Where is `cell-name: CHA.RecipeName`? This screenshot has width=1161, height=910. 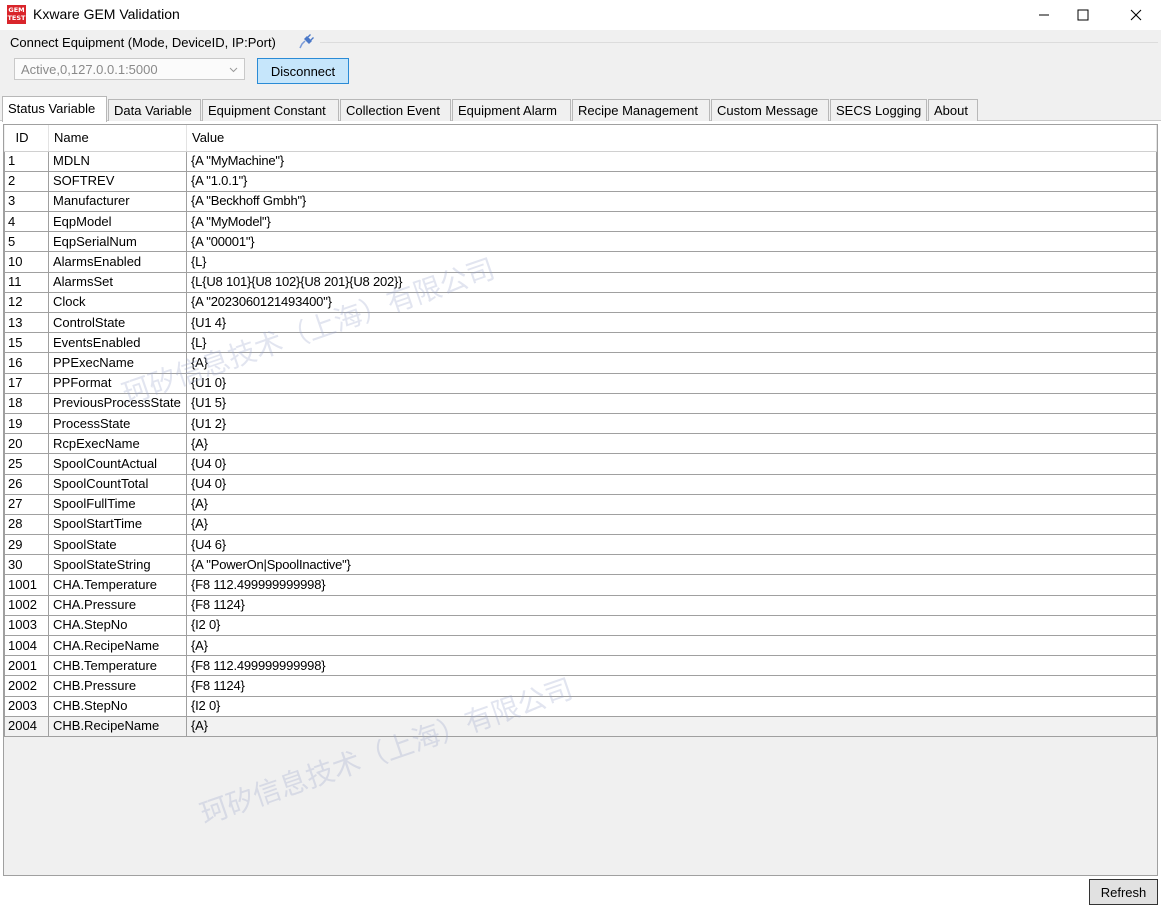 cell-name: CHA.RecipeName is located at coordinates (117, 646).